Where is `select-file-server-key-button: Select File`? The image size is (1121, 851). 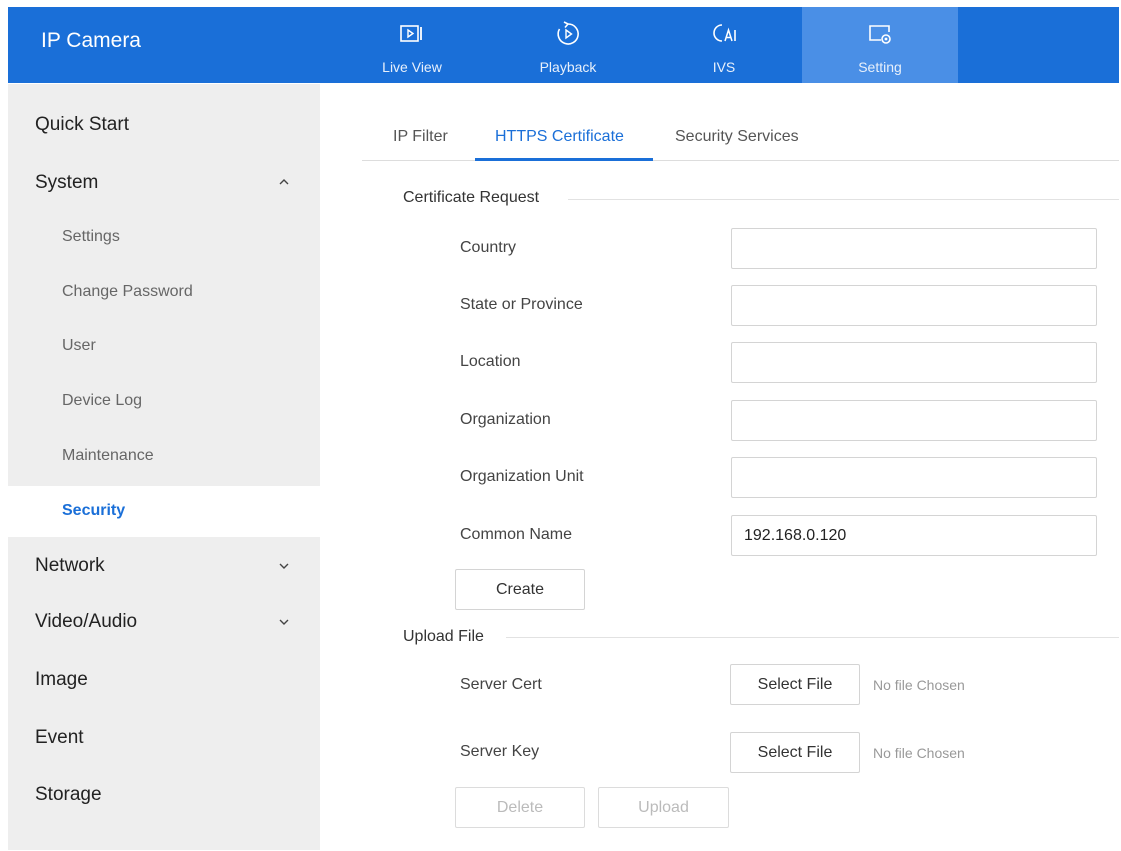 select-file-server-key-button: Select File is located at coordinates (795, 752).